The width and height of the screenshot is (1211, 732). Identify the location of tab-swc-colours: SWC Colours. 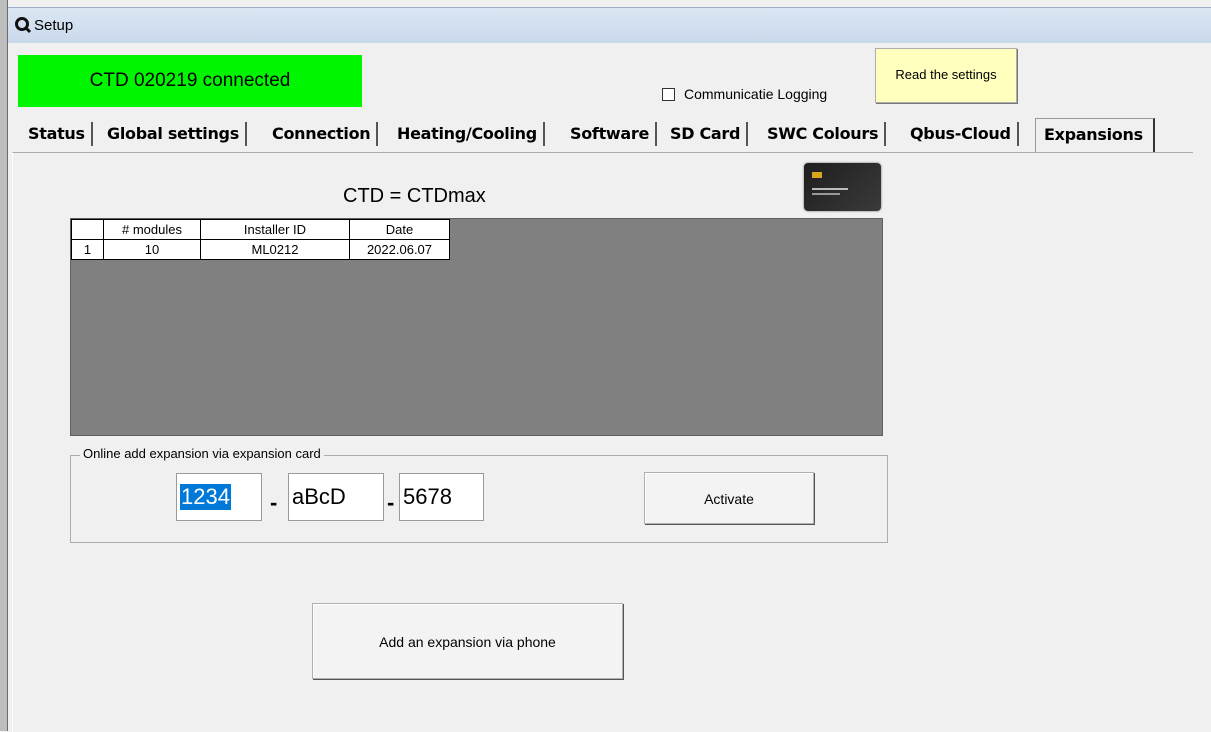
(827, 134).